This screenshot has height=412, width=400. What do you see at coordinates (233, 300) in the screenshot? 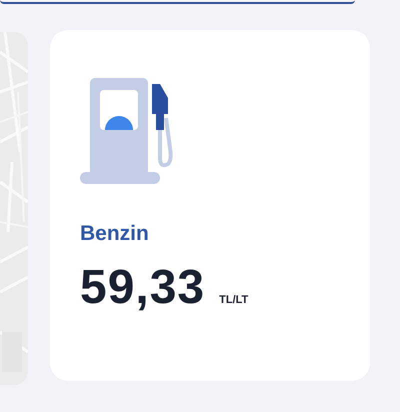
I see `price-unit: TL/LT` at bounding box center [233, 300].